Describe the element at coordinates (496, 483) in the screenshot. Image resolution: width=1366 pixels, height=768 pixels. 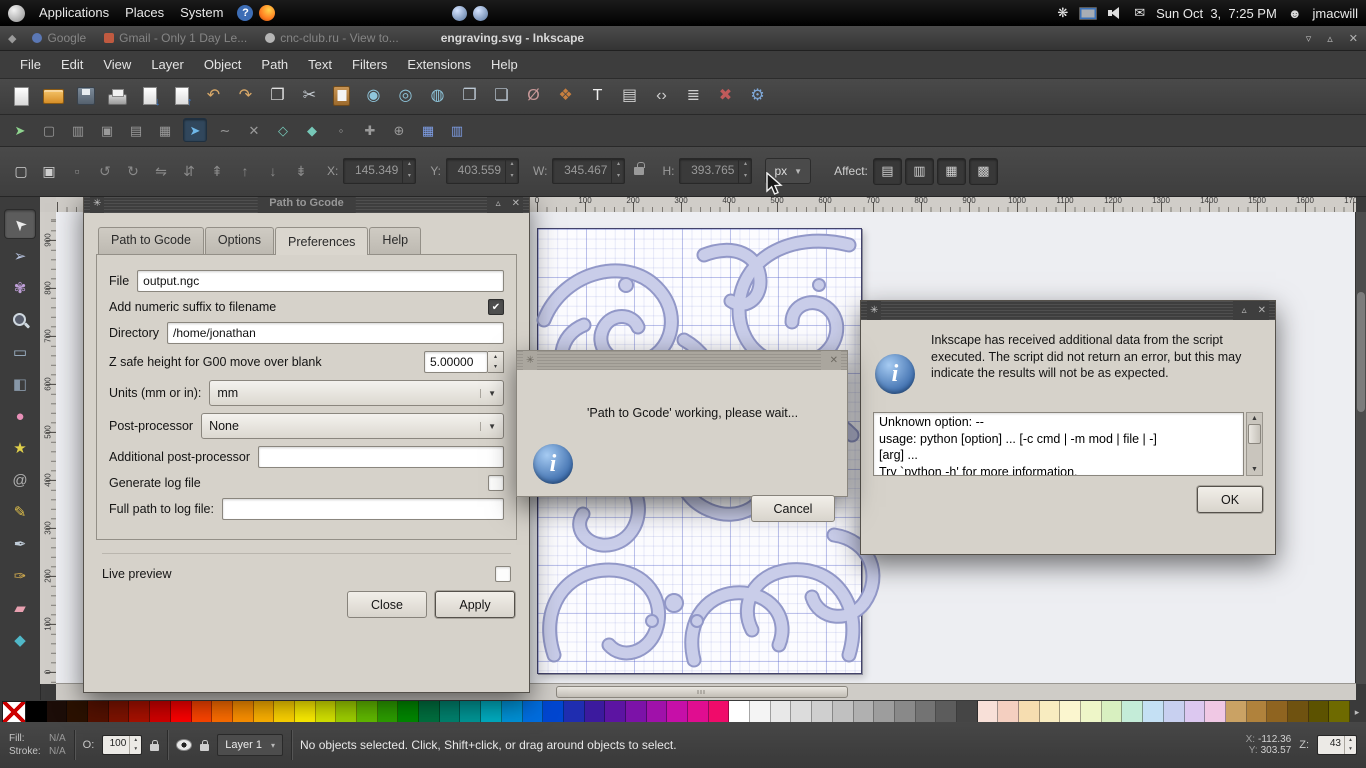
I see `generate-log-checkbox` at that location.